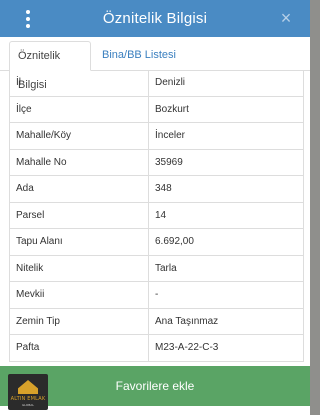  I want to click on logo-sub: GLOBAL, so click(28, 405).